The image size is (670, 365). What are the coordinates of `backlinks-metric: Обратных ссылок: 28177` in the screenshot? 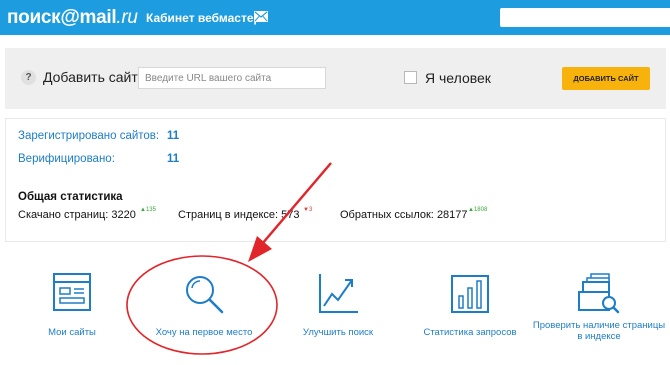 It's located at (404, 215).